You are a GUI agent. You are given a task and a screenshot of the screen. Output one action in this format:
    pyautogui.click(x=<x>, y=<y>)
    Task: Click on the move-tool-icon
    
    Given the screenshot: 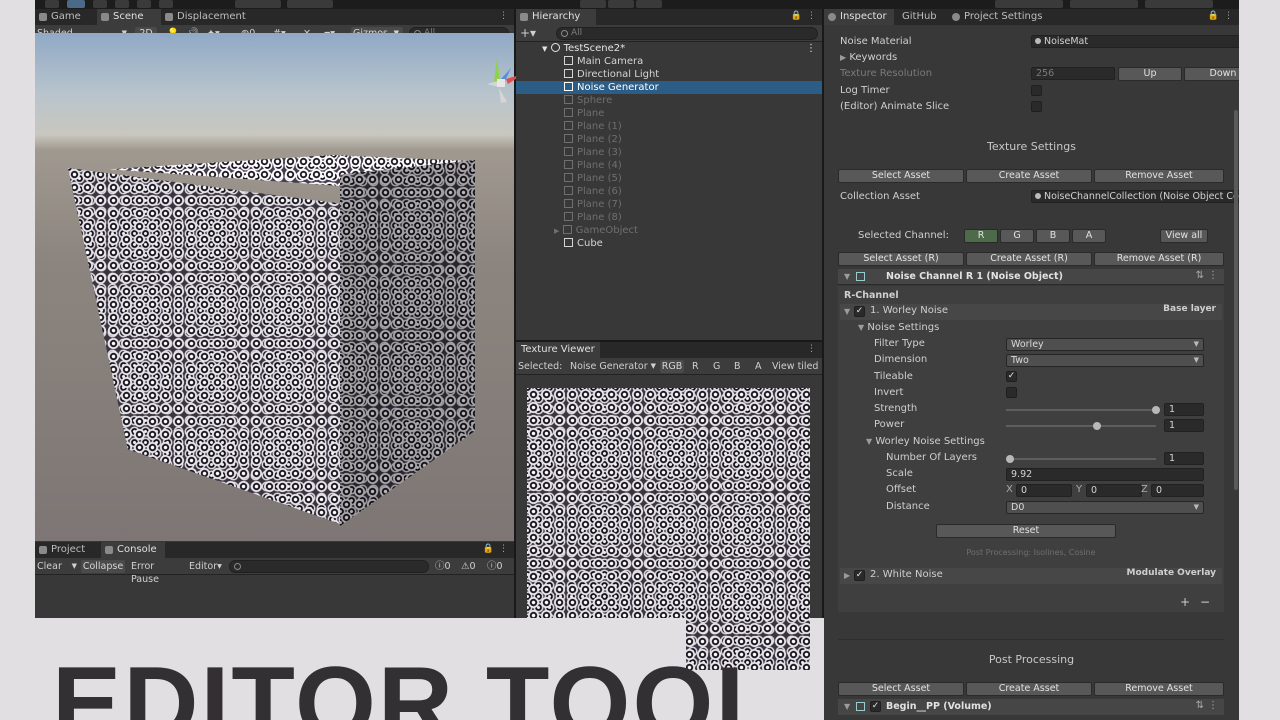 What is the action you would take?
    pyautogui.click(x=76, y=4)
    